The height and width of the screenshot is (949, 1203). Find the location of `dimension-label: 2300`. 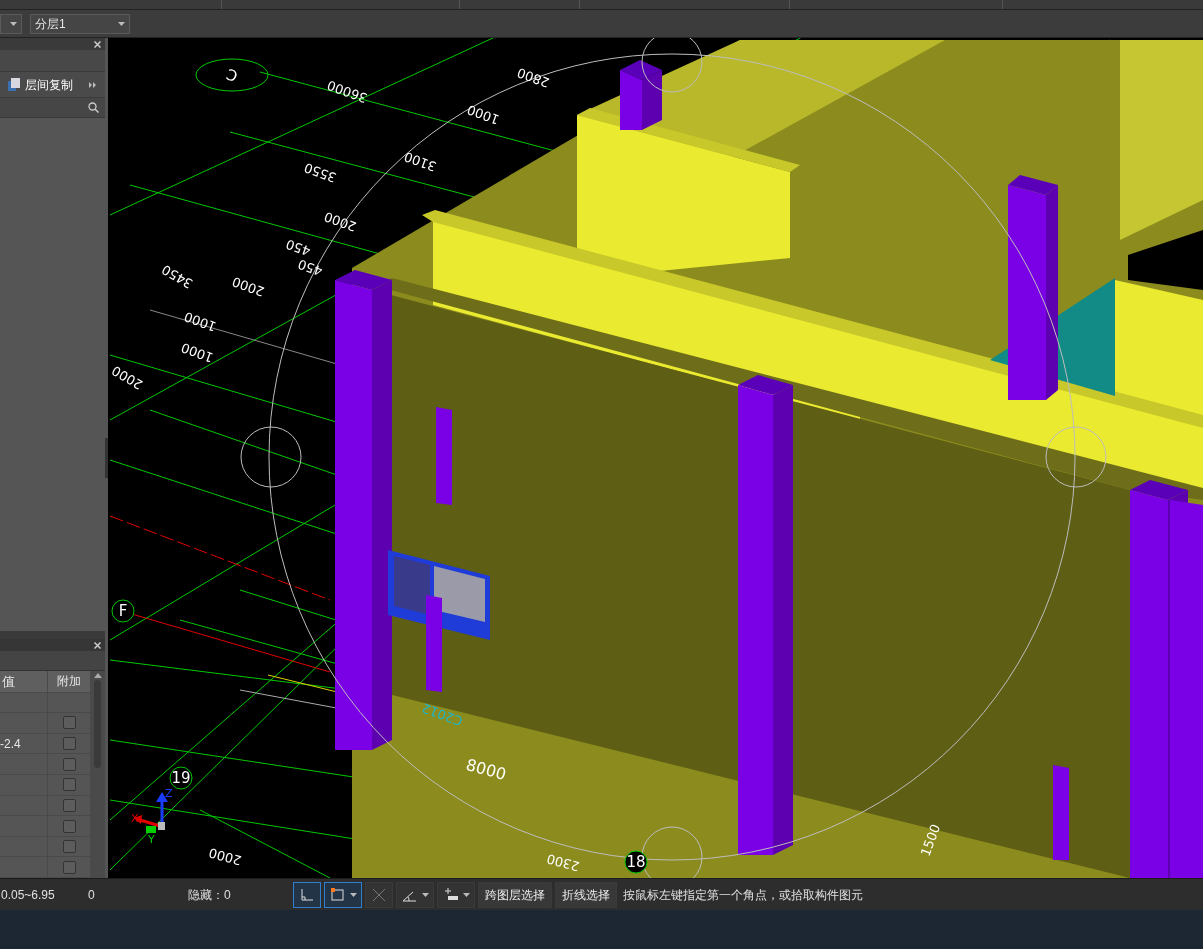

dimension-label: 2300 is located at coordinates (563, 863).